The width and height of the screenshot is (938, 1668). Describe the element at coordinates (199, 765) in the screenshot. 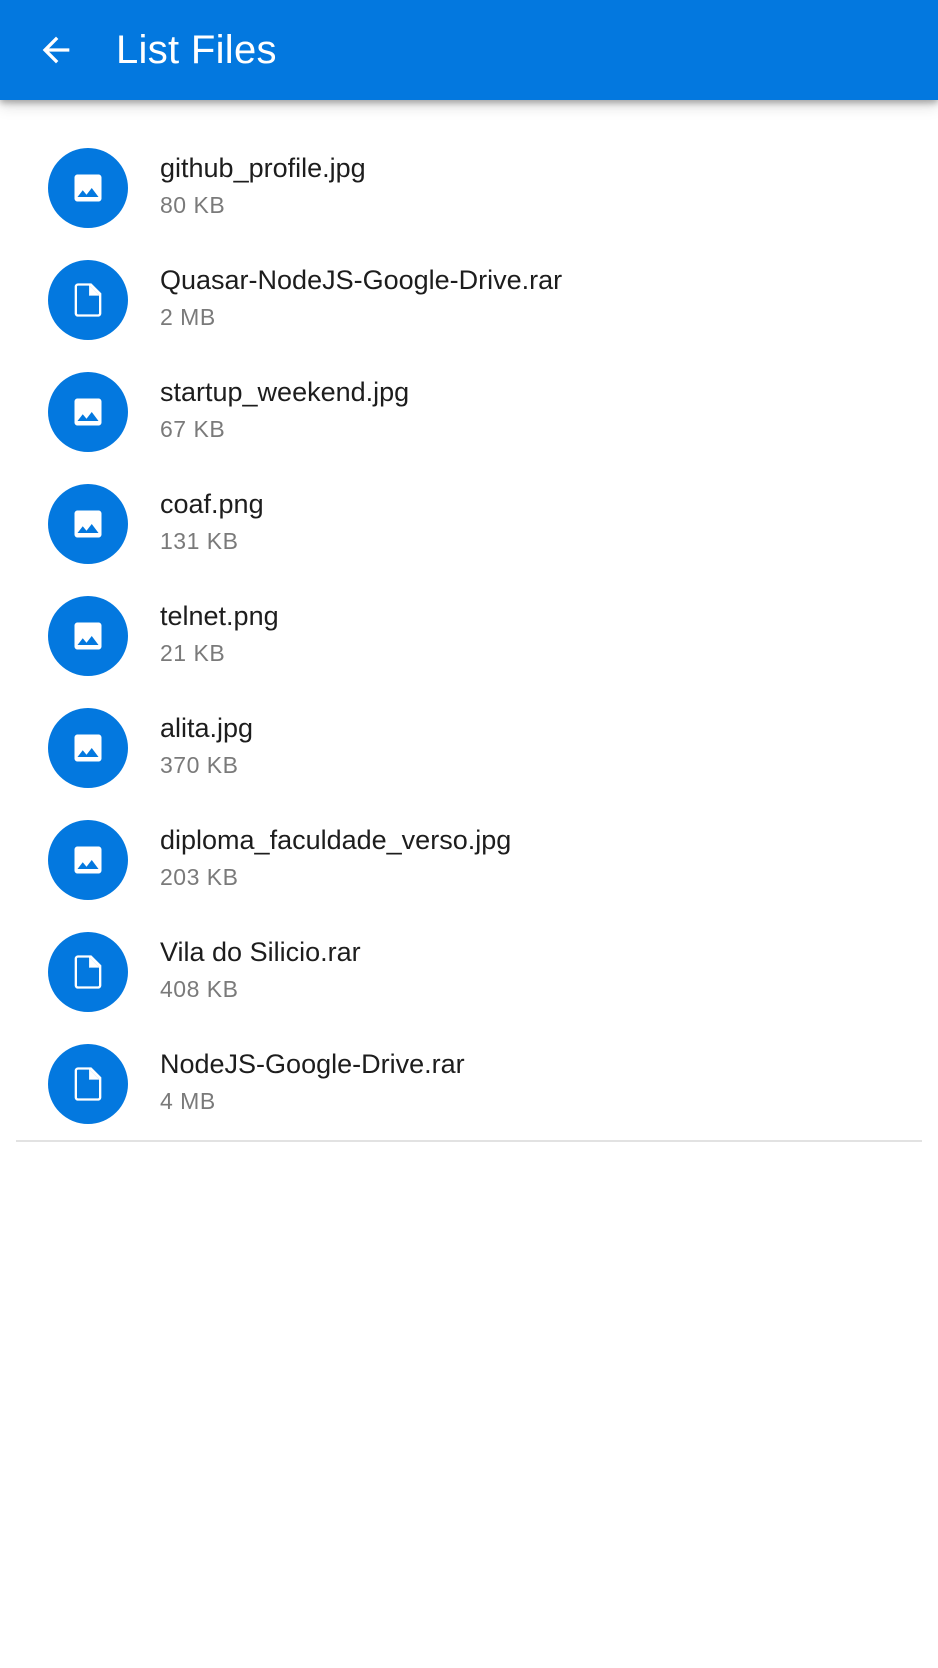

I see `file-size: 370 KB` at that location.